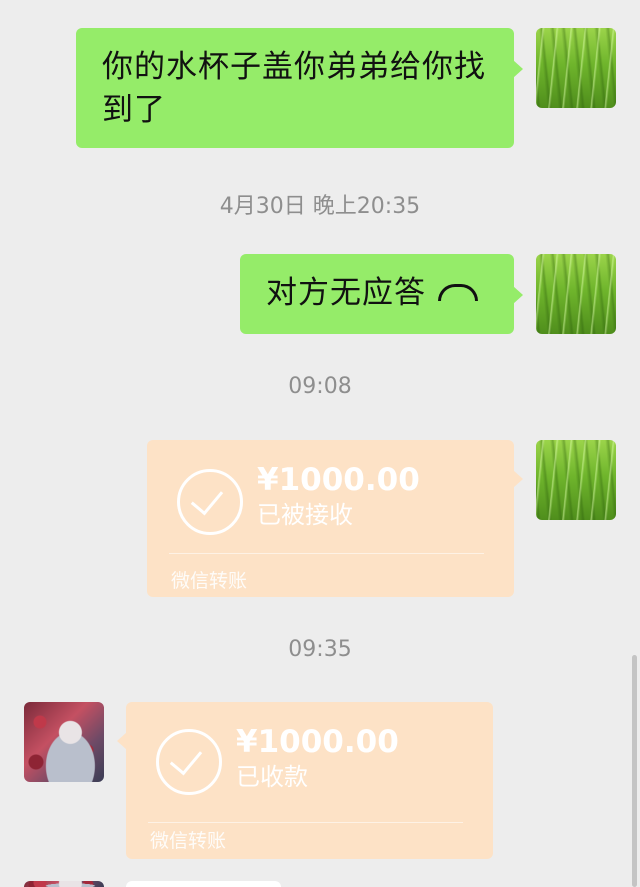  What do you see at coordinates (320, 649) in the screenshot?
I see `timestamp: 09:35` at bounding box center [320, 649].